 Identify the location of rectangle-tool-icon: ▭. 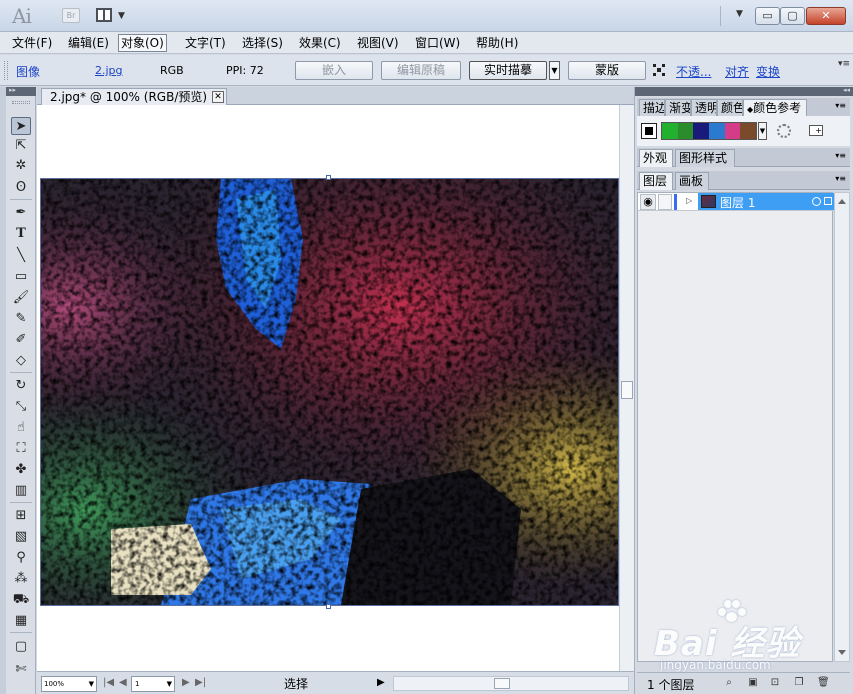
(21, 277).